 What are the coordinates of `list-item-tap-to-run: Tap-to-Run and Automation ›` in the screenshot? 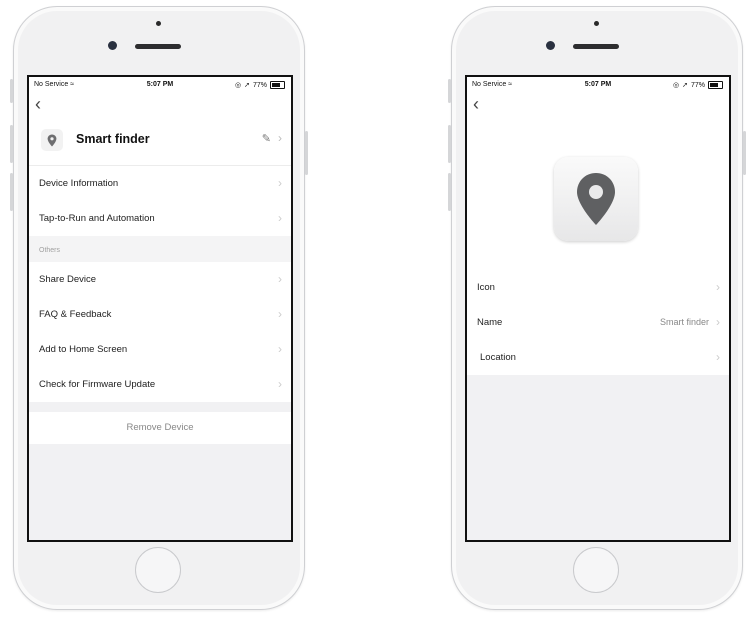 It's located at (160, 218).